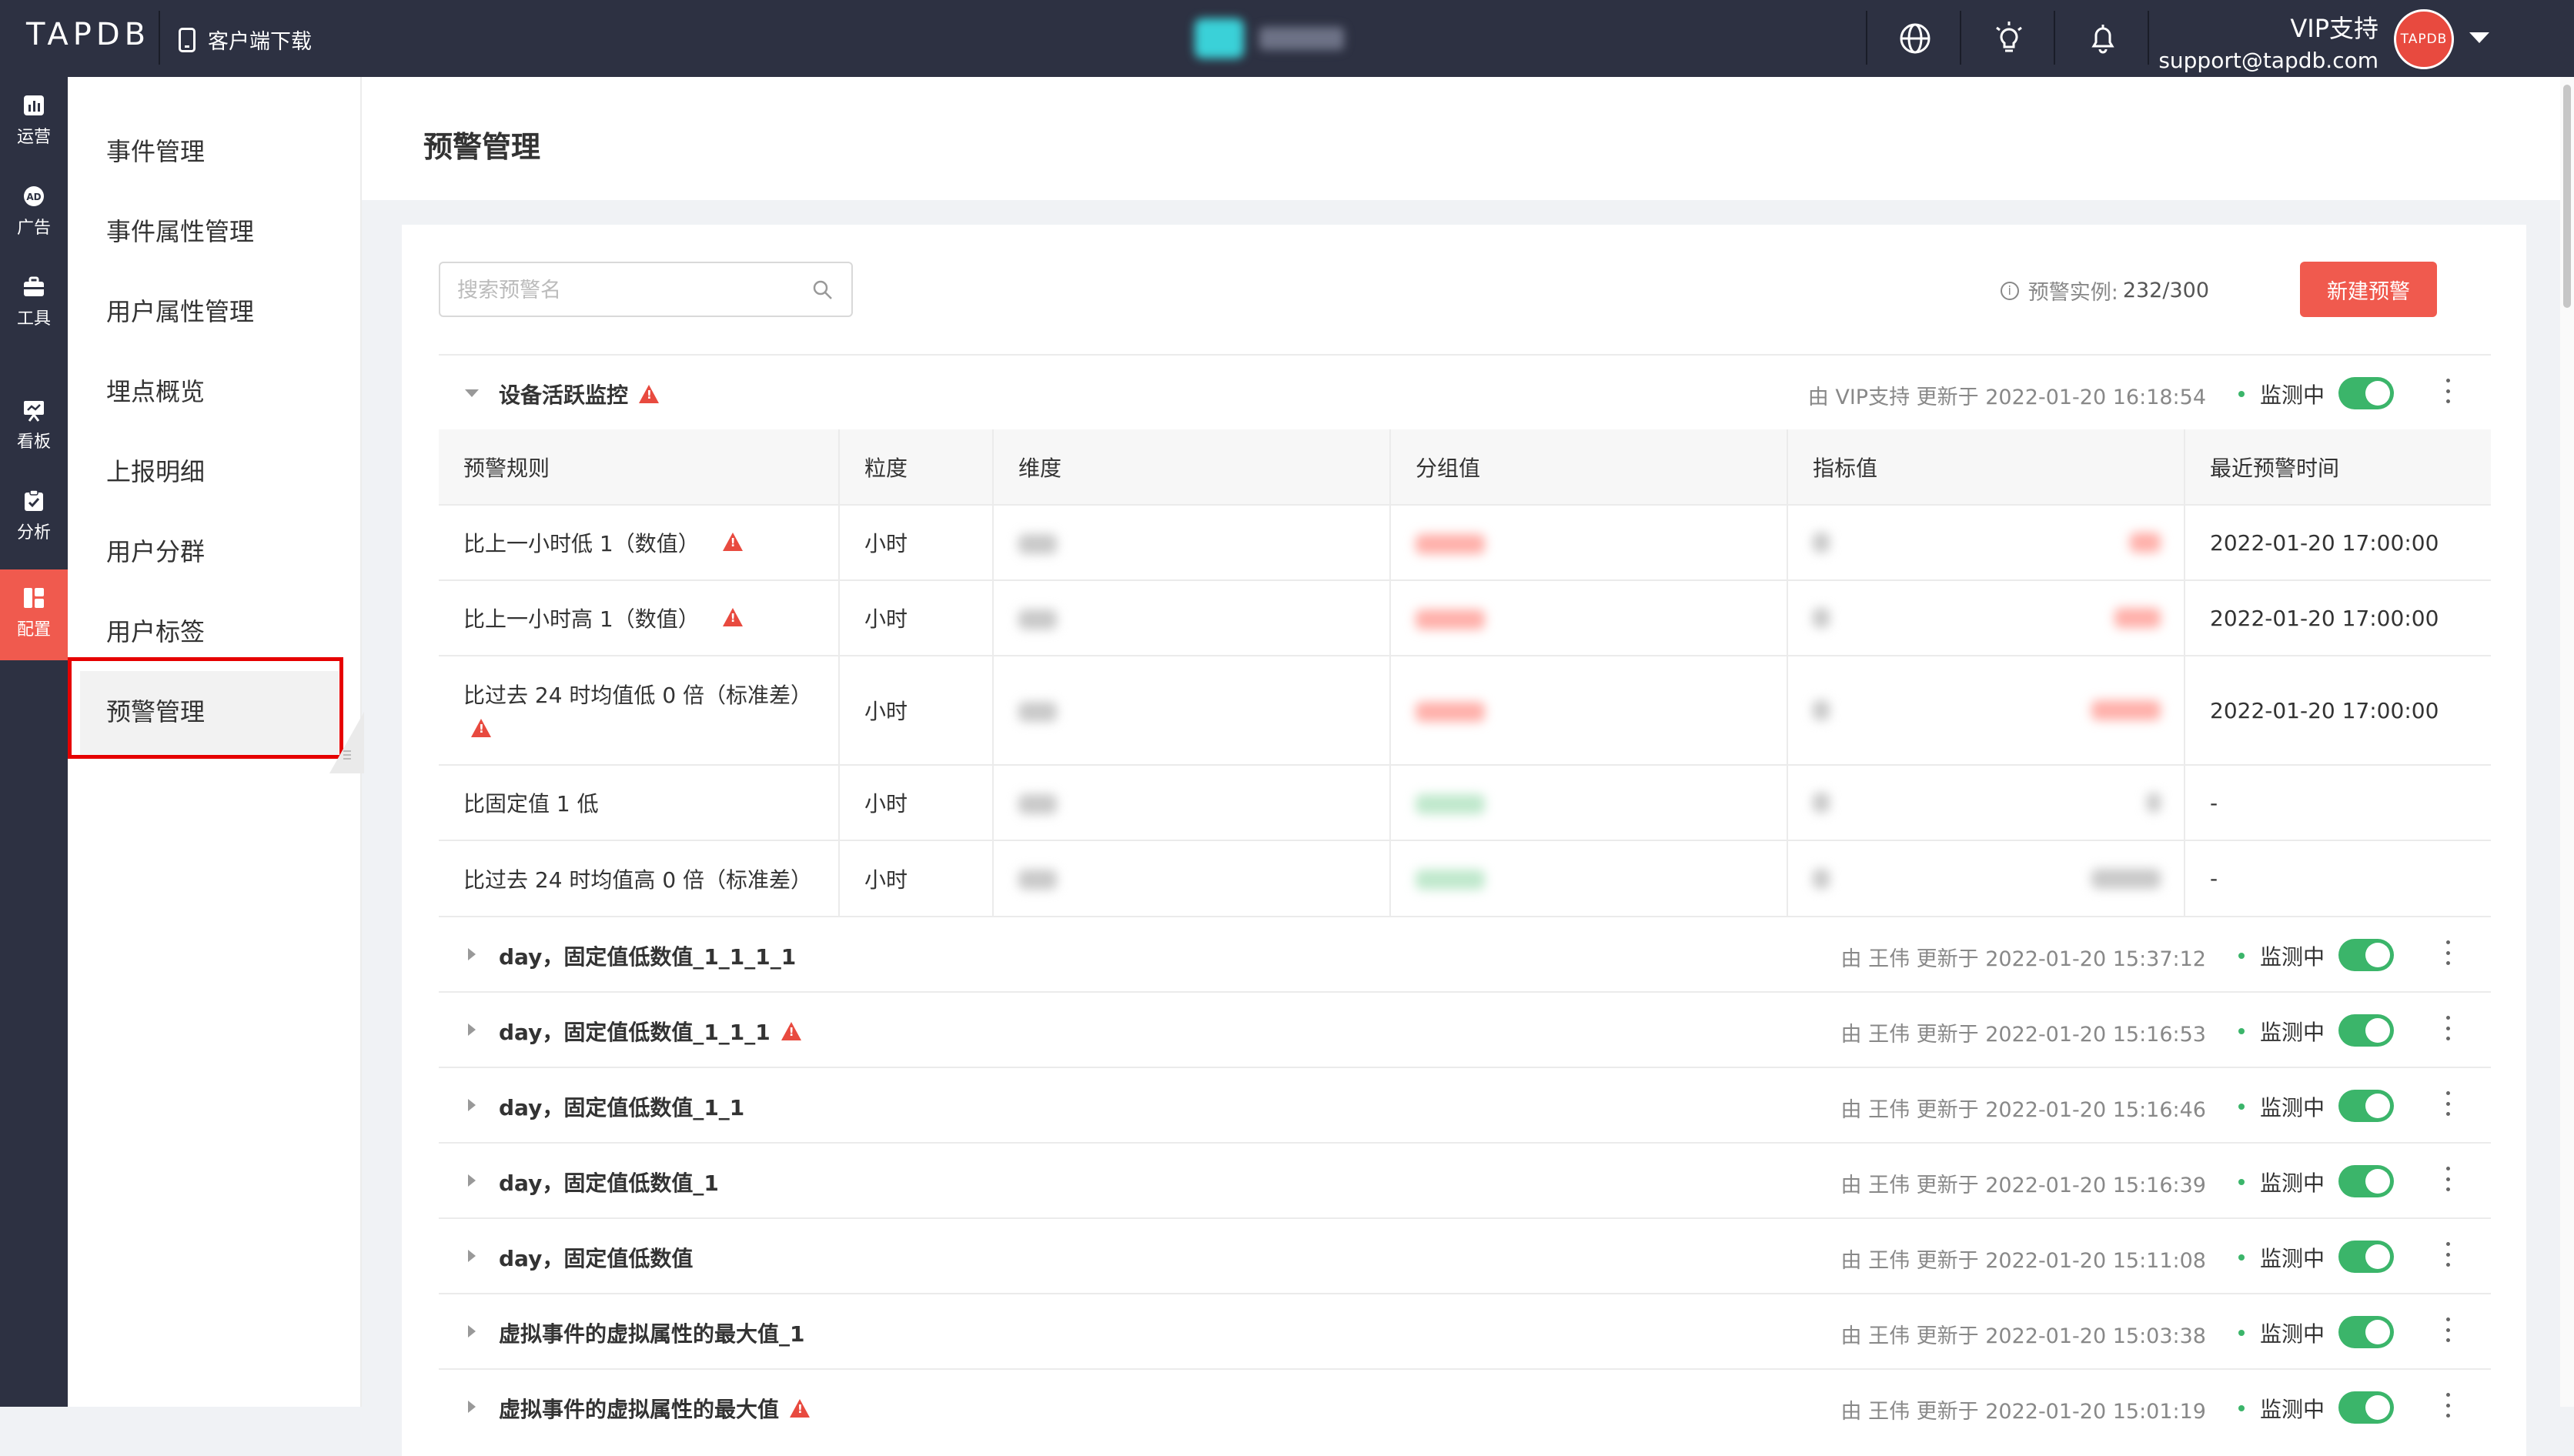  I want to click on rule-text: 比上一小时高 1（数值）, so click(581, 619).